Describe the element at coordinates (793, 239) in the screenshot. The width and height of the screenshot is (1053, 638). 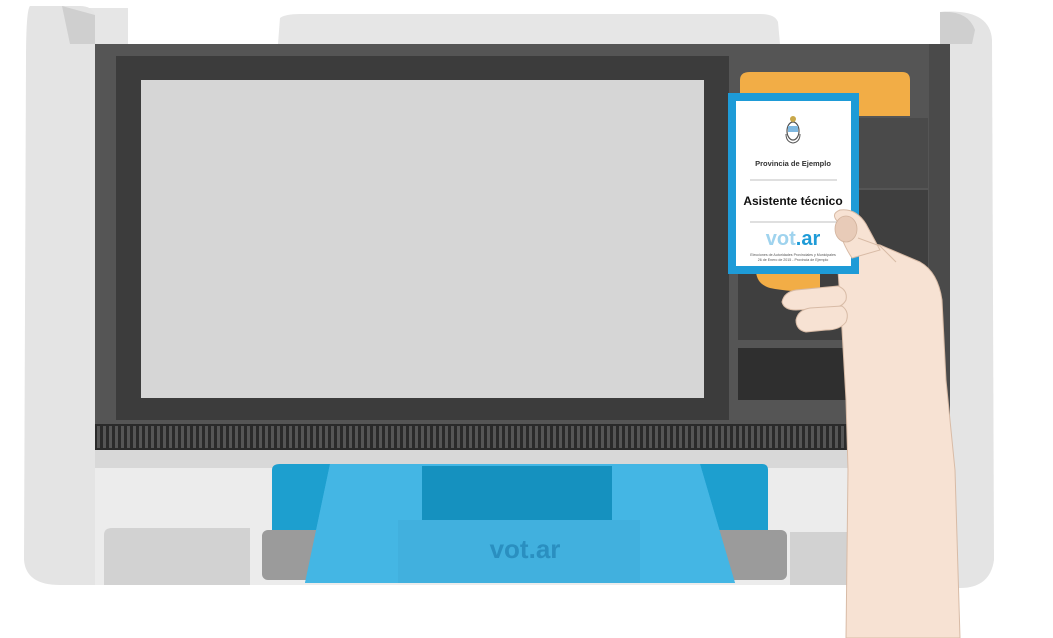
I see `card-brand: vot.ar` at that location.